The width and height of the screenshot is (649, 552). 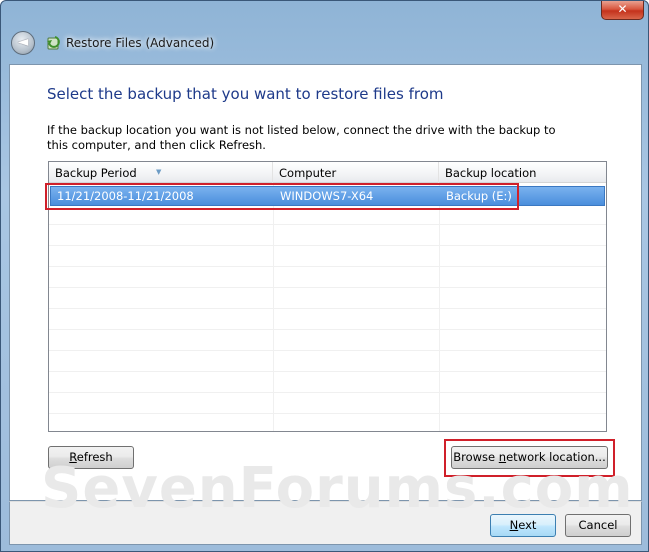 I want to click on next-button: Next, so click(x=523, y=525).